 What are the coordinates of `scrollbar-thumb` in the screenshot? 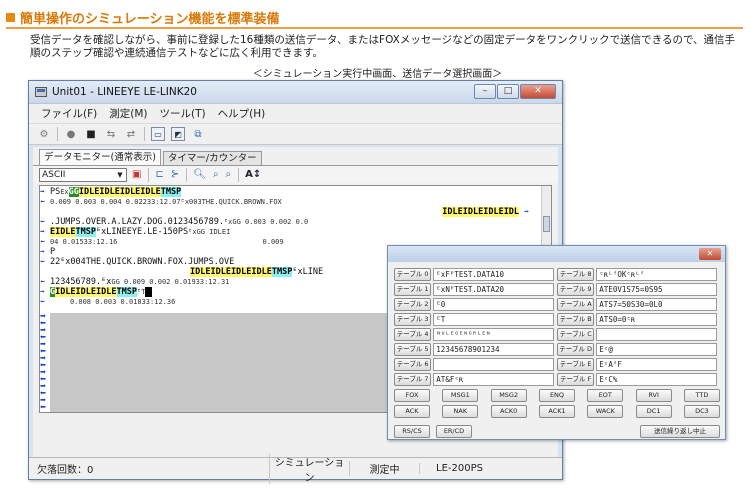 It's located at (546, 224).